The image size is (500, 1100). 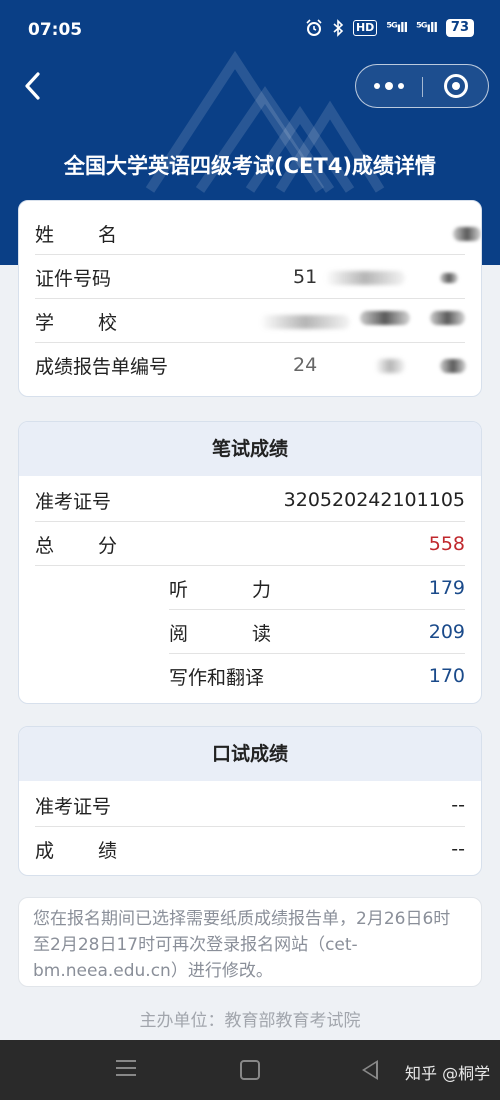 What do you see at coordinates (459, 28) in the screenshot?
I see `battery-icon: 73` at bounding box center [459, 28].